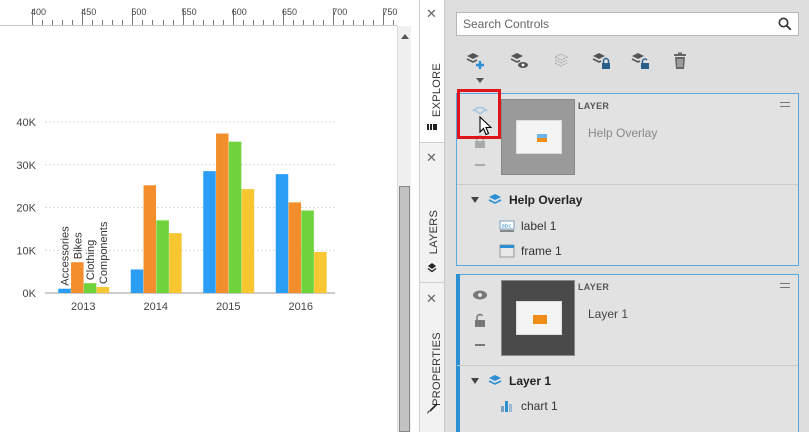 Image resolution: width=809 pixels, height=432 pixels. Describe the element at coordinates (26, 166) in the screenshot. I see `y-tick-label: 30K` at that location.